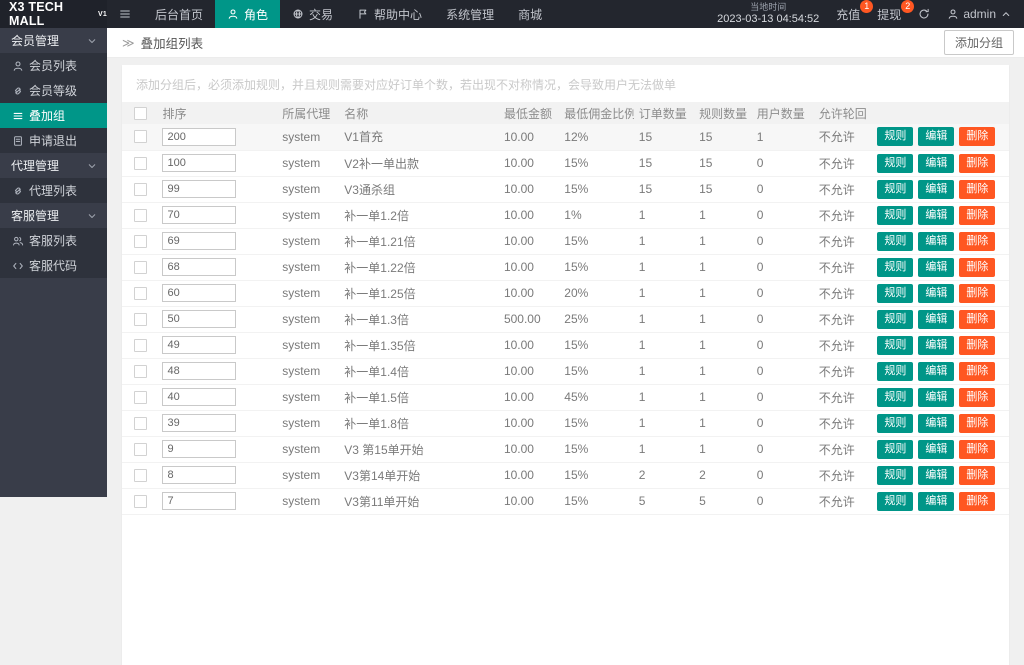  Describe the element at coordinates (53, 40) in the screenshot. I see `sidebar-section-0: 会员管理` at that location.